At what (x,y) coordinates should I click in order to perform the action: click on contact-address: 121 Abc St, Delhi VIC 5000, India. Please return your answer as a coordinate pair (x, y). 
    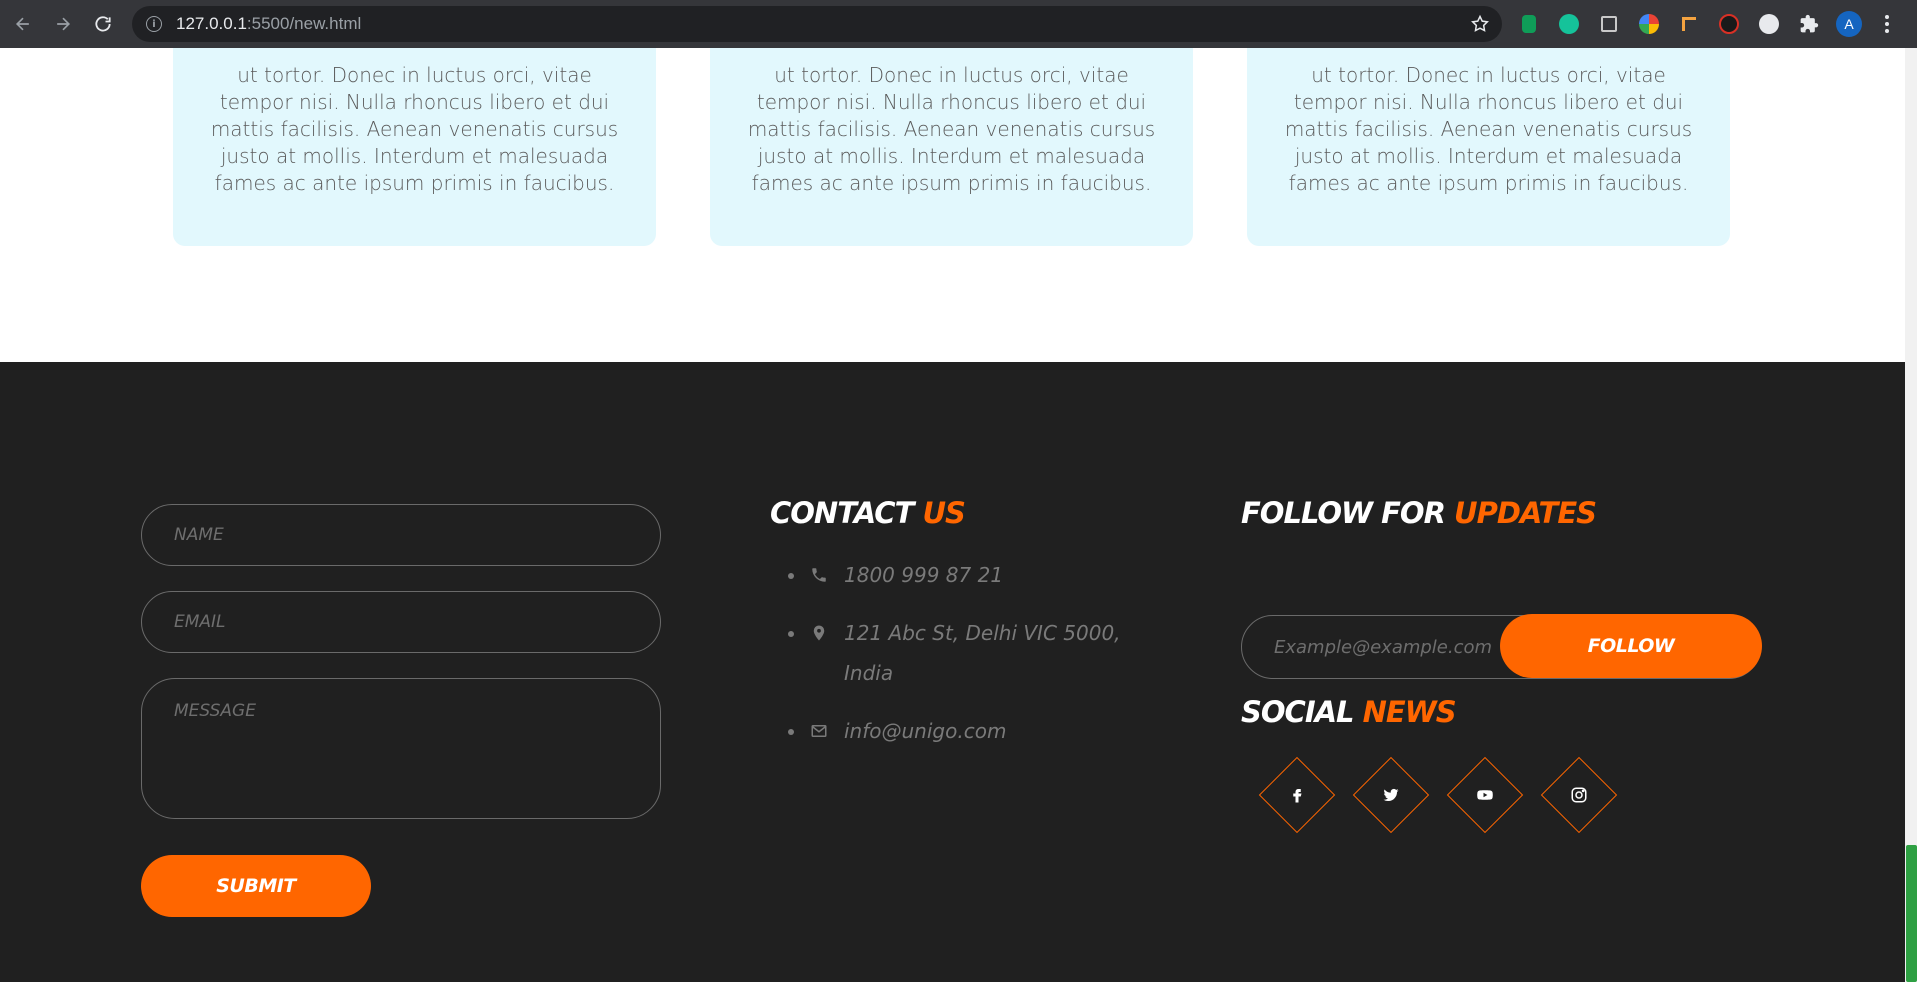
    Looking at the image, I should click on (958, 653).